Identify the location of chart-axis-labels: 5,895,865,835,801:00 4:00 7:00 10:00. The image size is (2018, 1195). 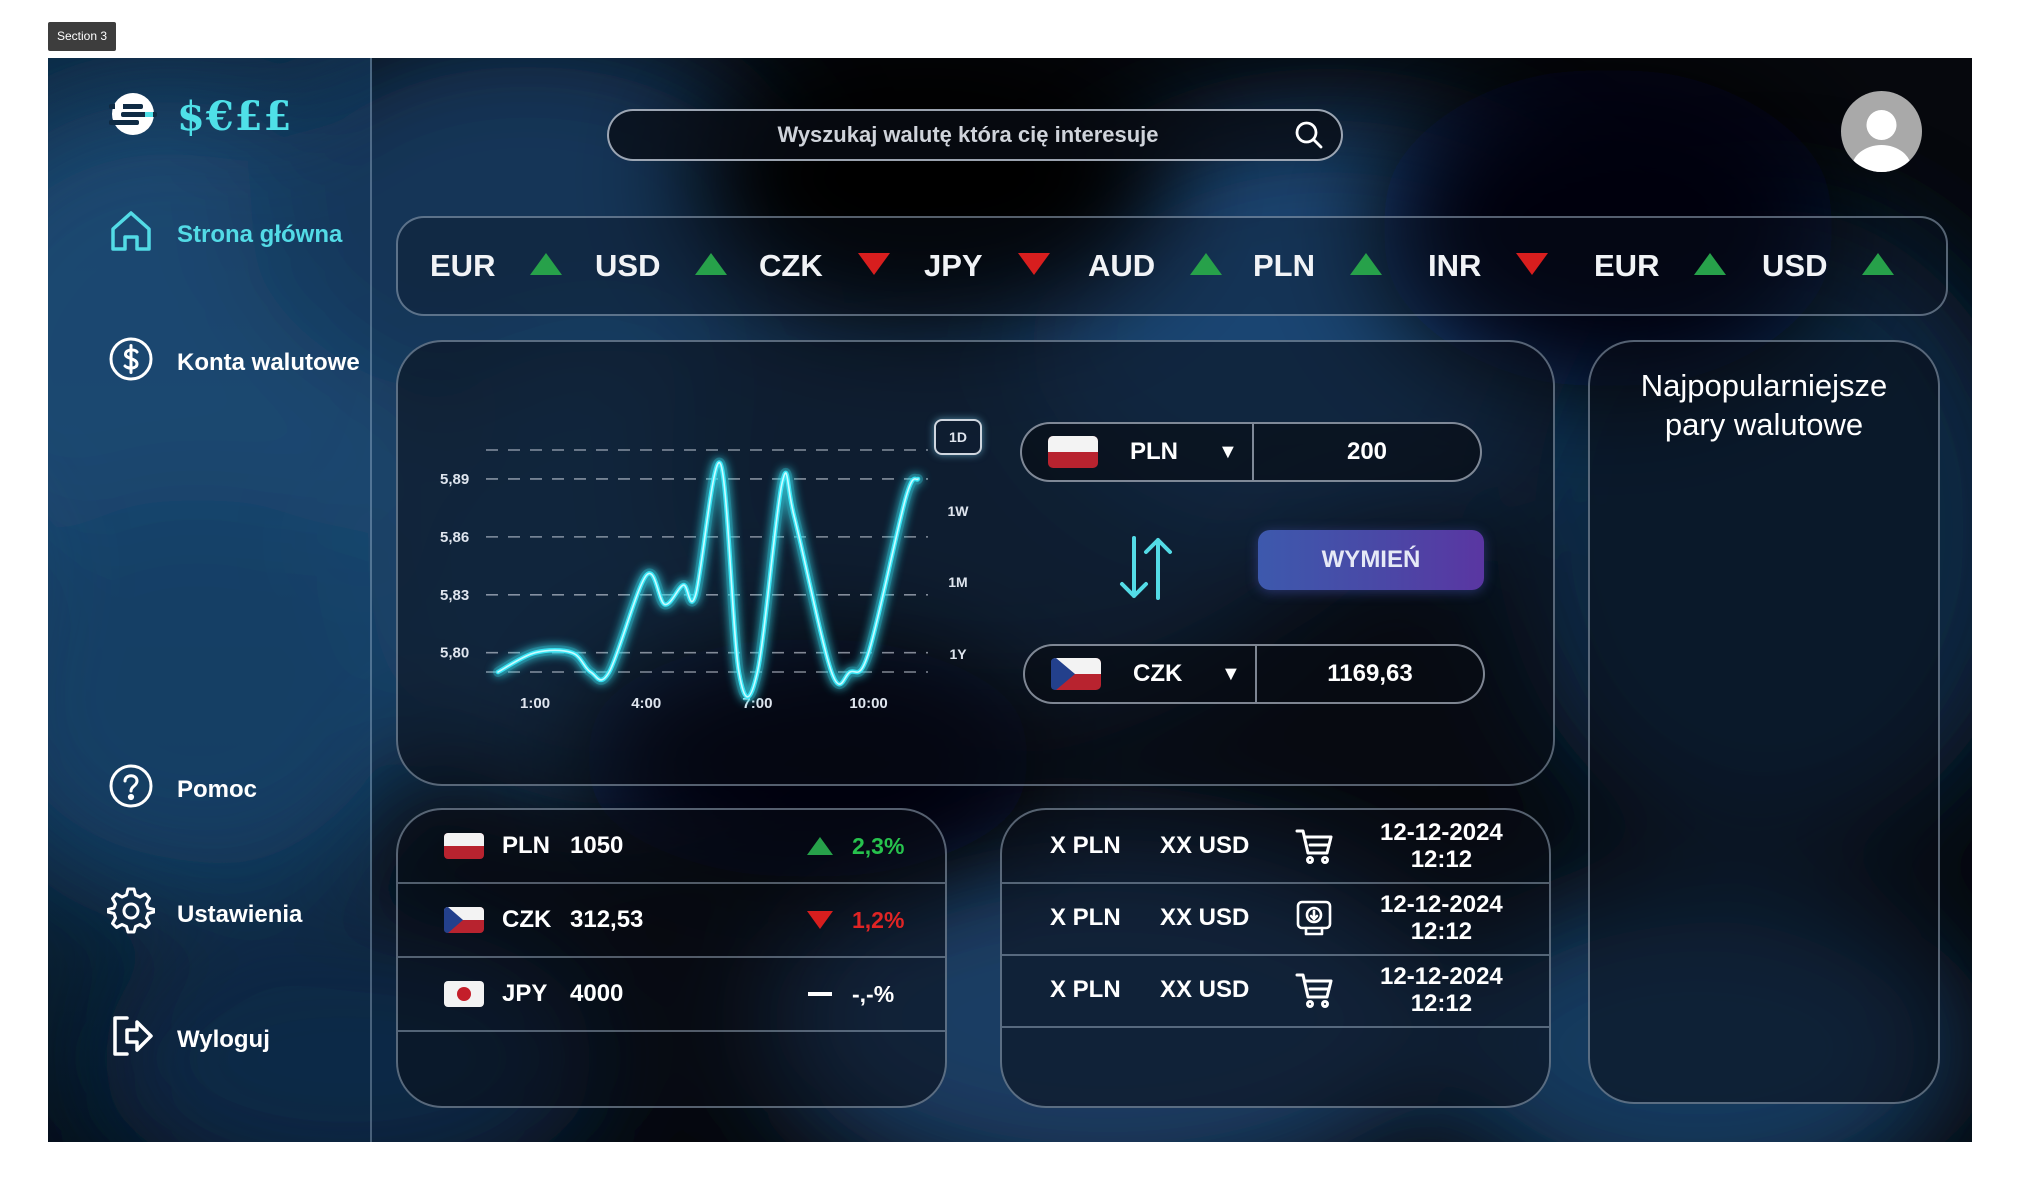
(664, 591).